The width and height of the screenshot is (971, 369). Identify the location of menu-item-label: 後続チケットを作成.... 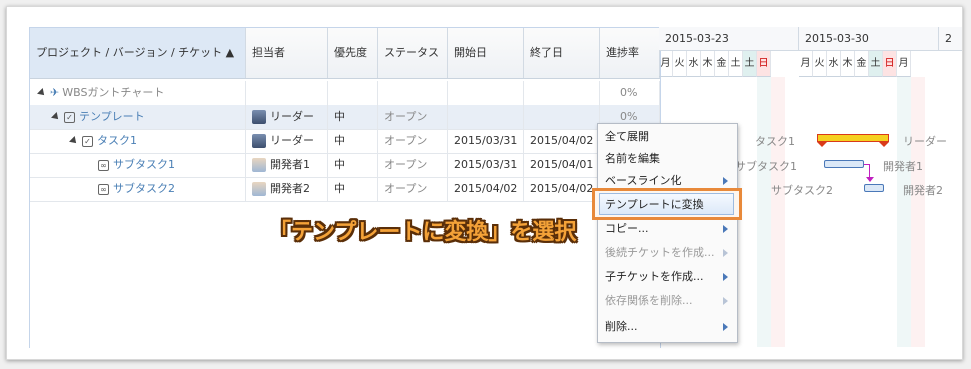
(660, 252).